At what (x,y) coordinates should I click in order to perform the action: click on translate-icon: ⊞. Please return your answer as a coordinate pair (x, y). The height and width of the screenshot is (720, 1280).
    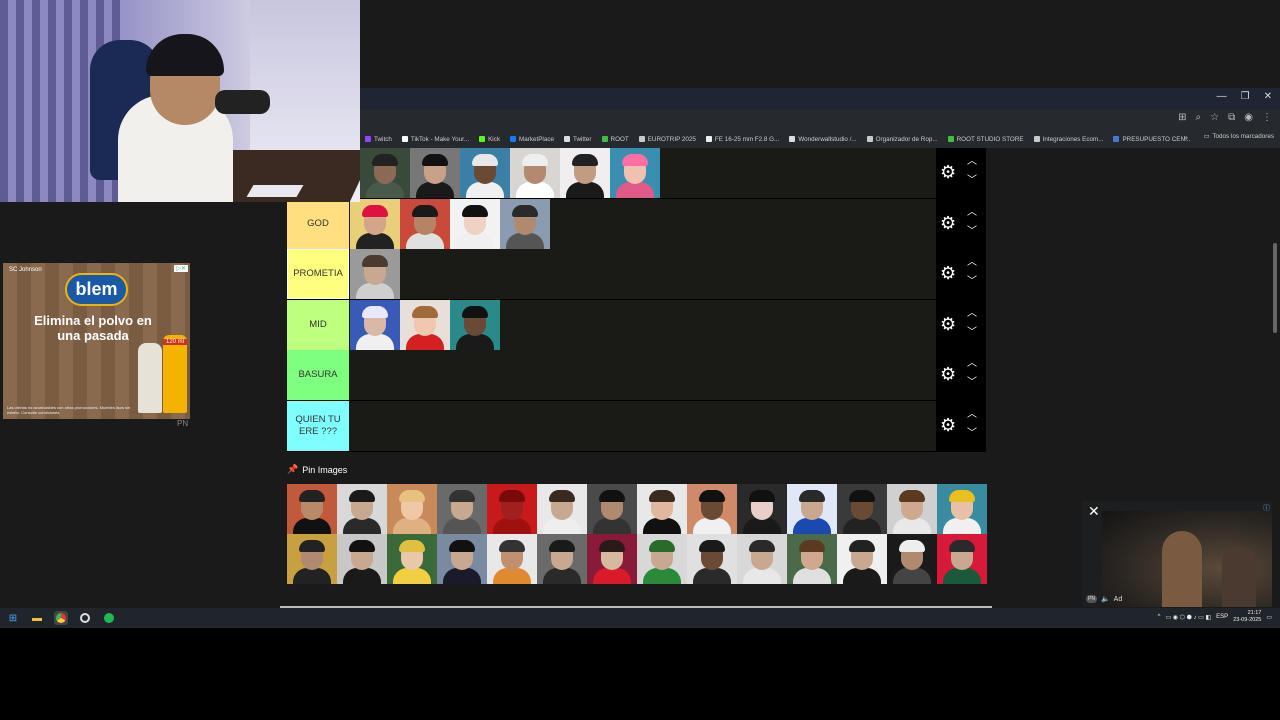
    Looking at the image, I should click on (1182, 117).